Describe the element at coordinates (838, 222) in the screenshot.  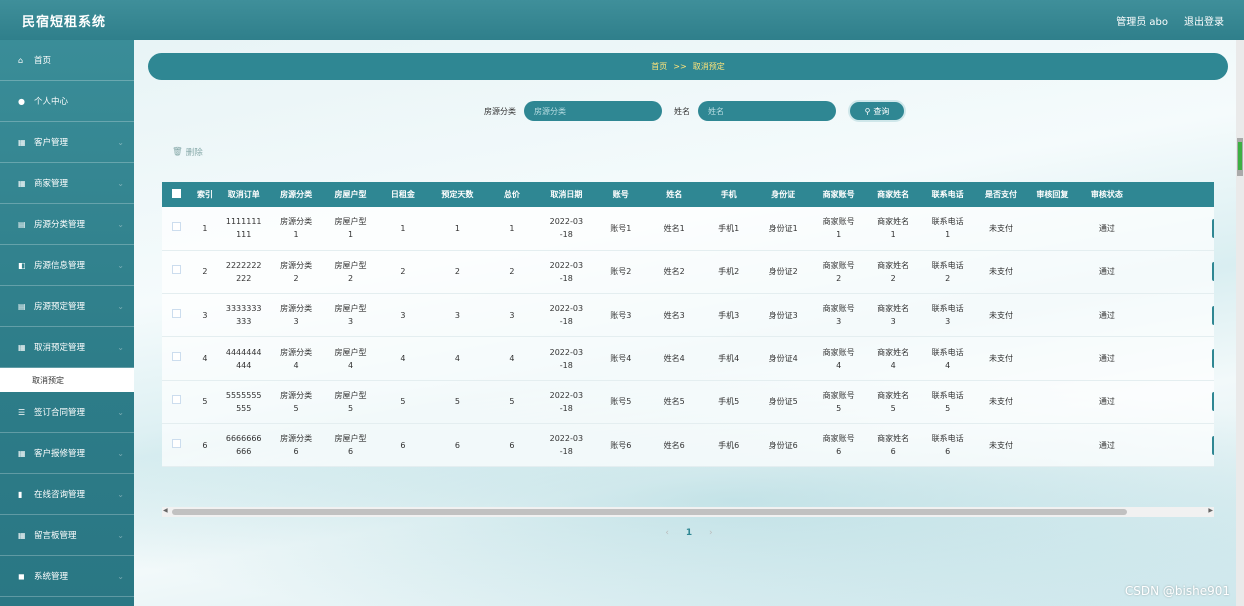
I see `cell-line: 商家账号` at that location.